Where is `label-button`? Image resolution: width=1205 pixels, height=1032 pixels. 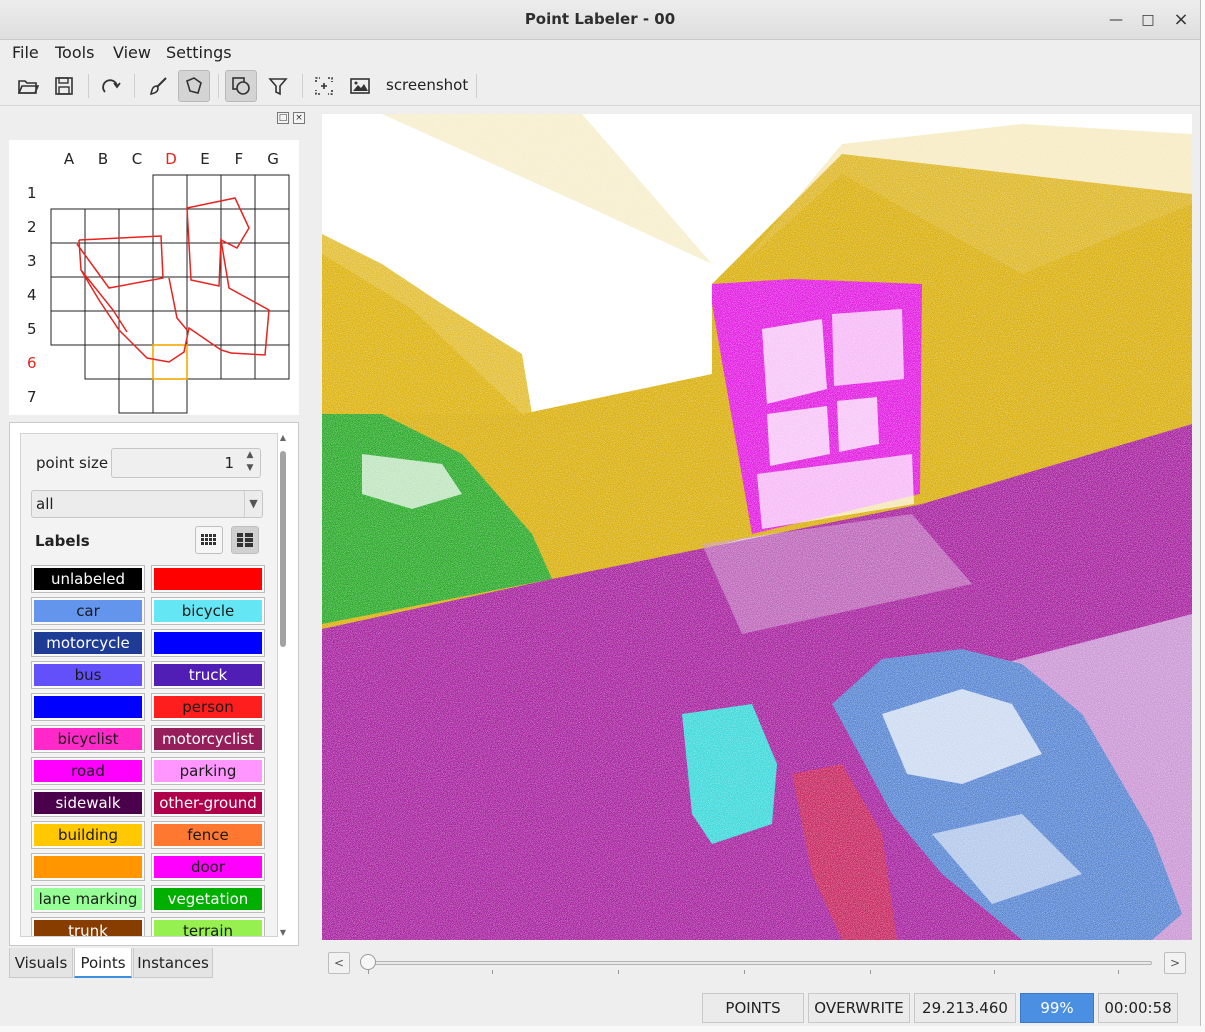
label-button is located at coordinates (88, 867).